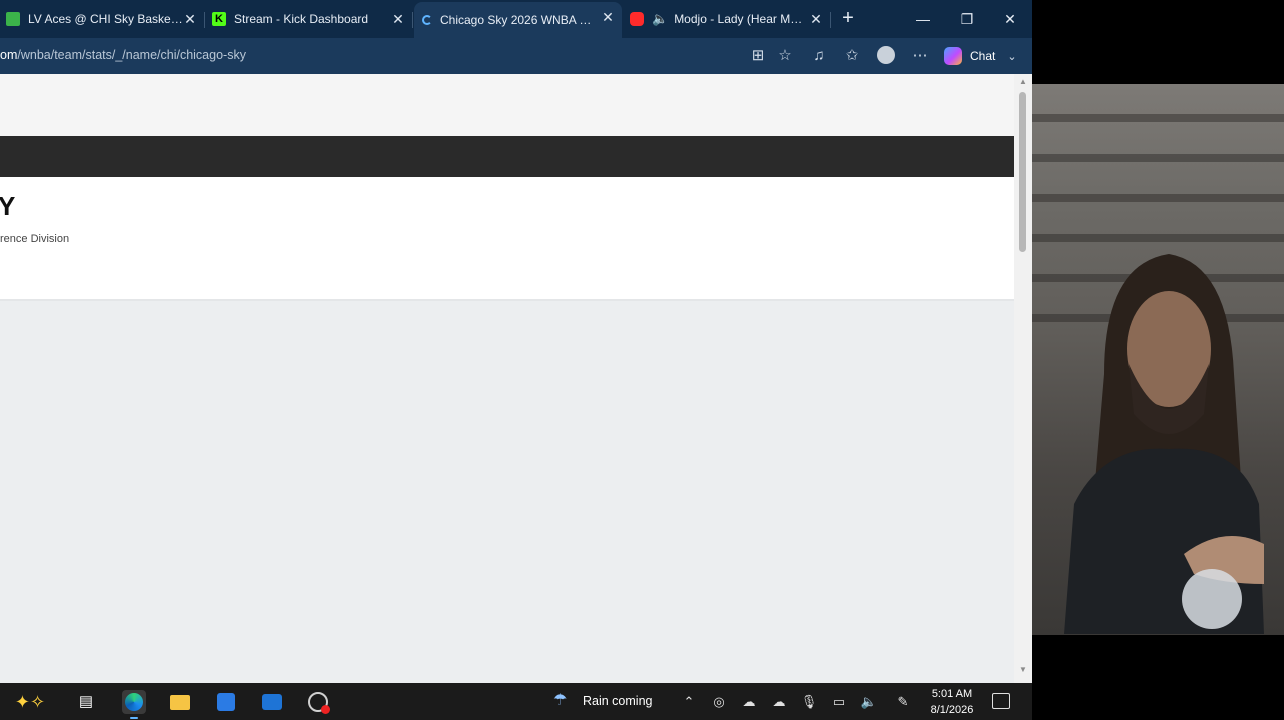  Describe the element at coordinates (749, 702) in the screenshot. I see `cloud-off-icon: ☁` at that location.